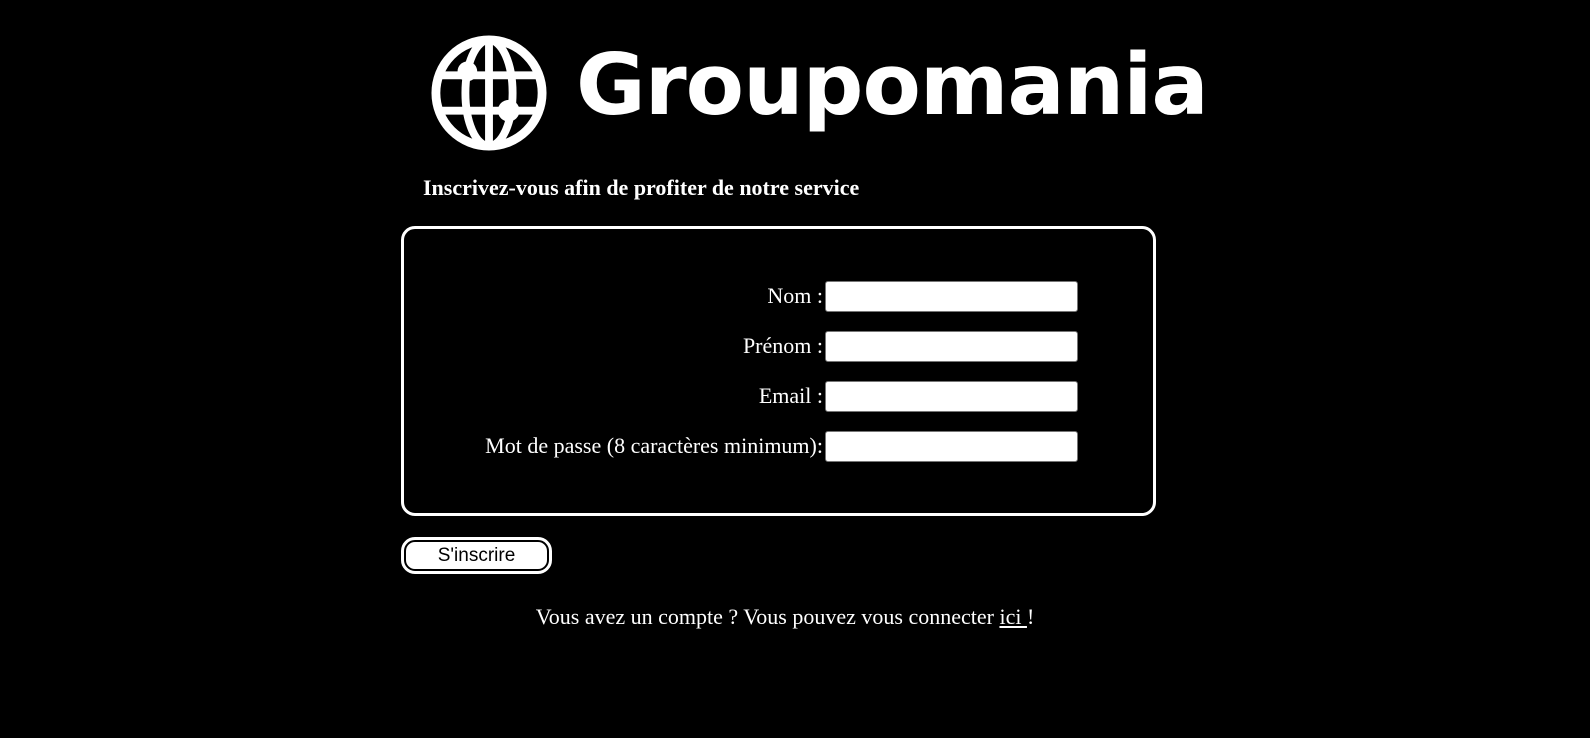 The width and height of the screenshot is (1590, 738). What do you see at coordinates (795, 295) in the screenshot?
I see `nom-label: Nom :` at bounding box center [795, 295].